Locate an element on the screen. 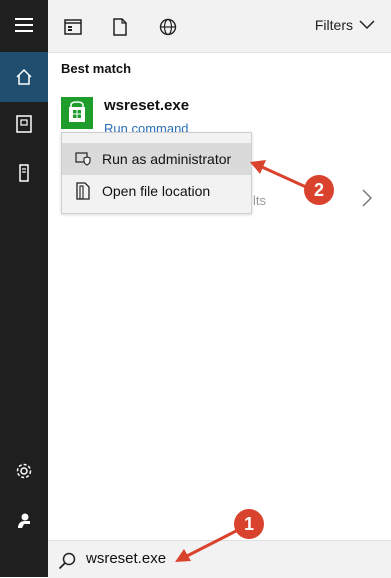 This screenshot has width=391, height=578. filters-label: Filters is located at coordinates (333, 25).